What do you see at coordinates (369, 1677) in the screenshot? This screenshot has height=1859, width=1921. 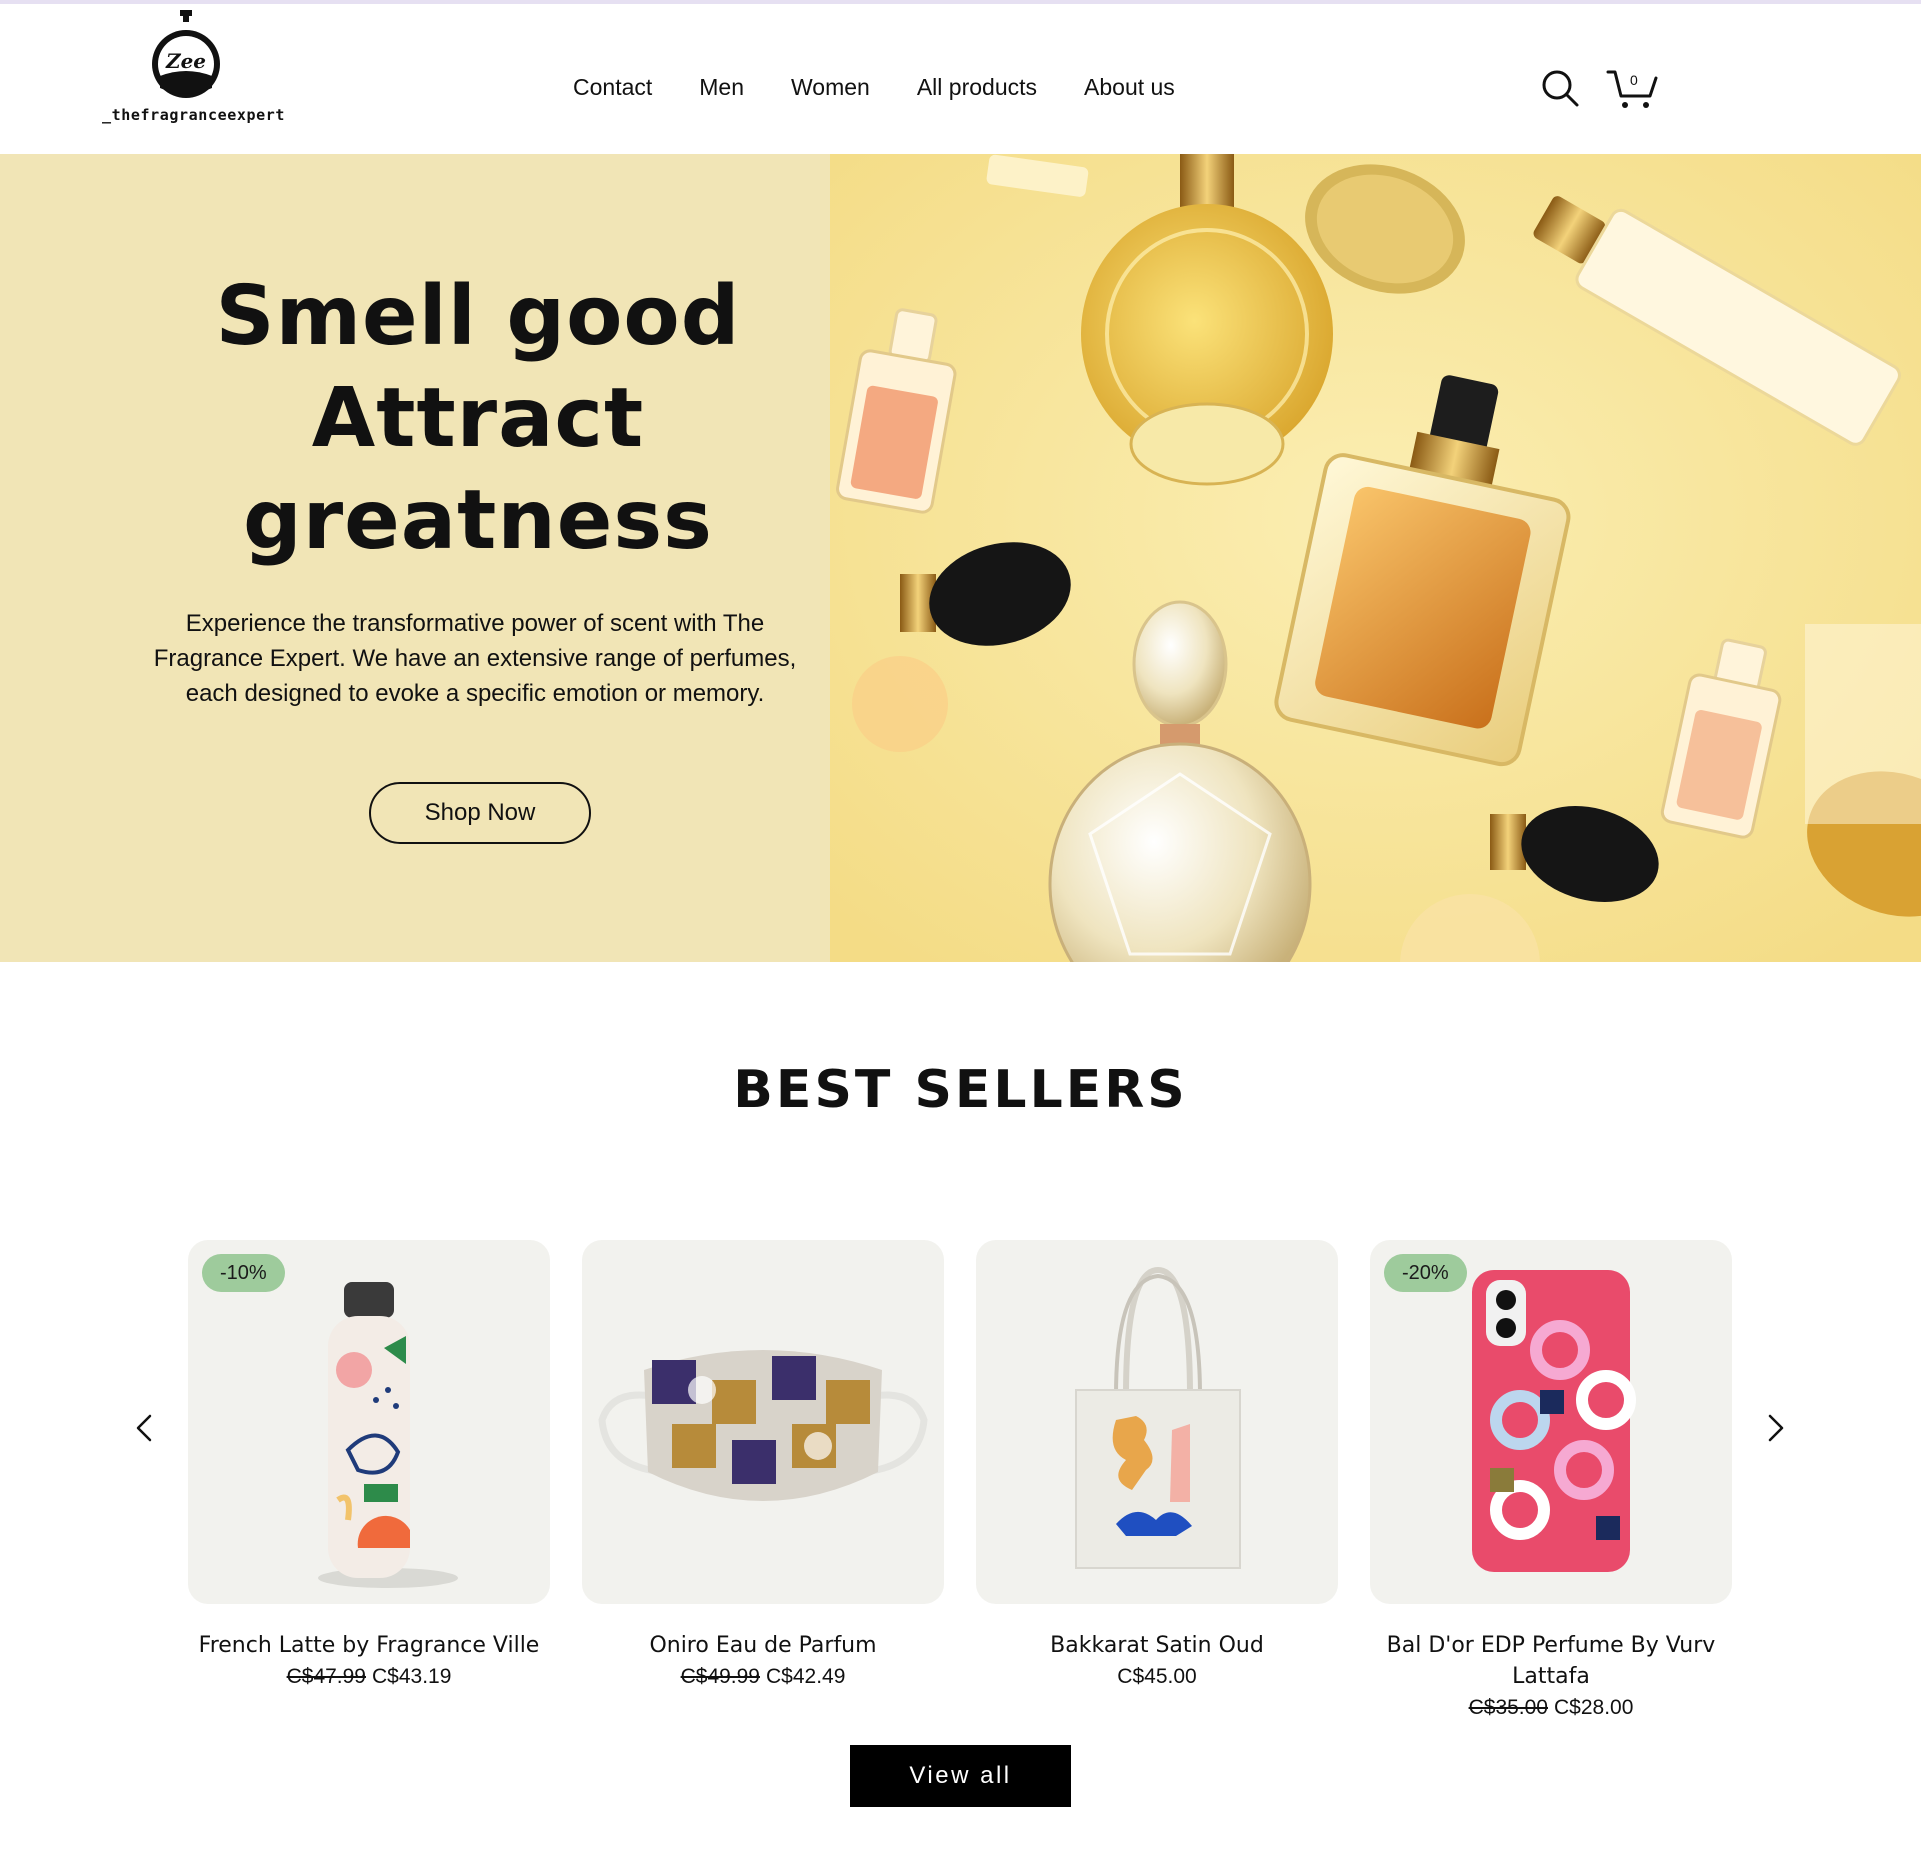 I see `product-price: C$47.99 C$43.19` at bounding box center [369, 1677].